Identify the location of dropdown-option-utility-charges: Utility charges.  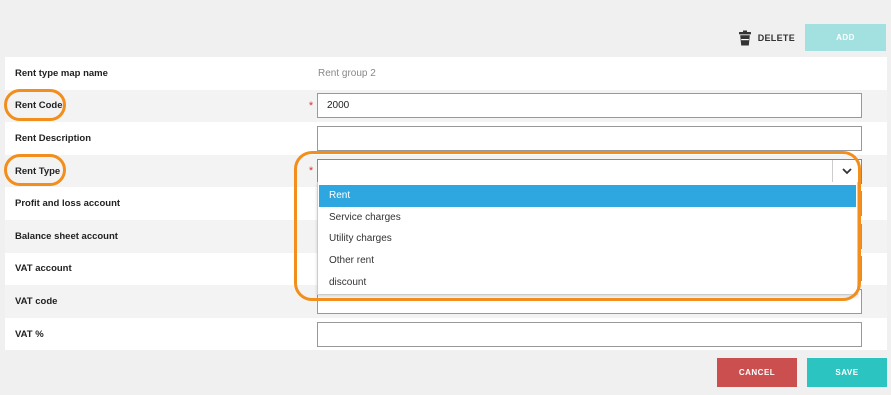
(587, 239).